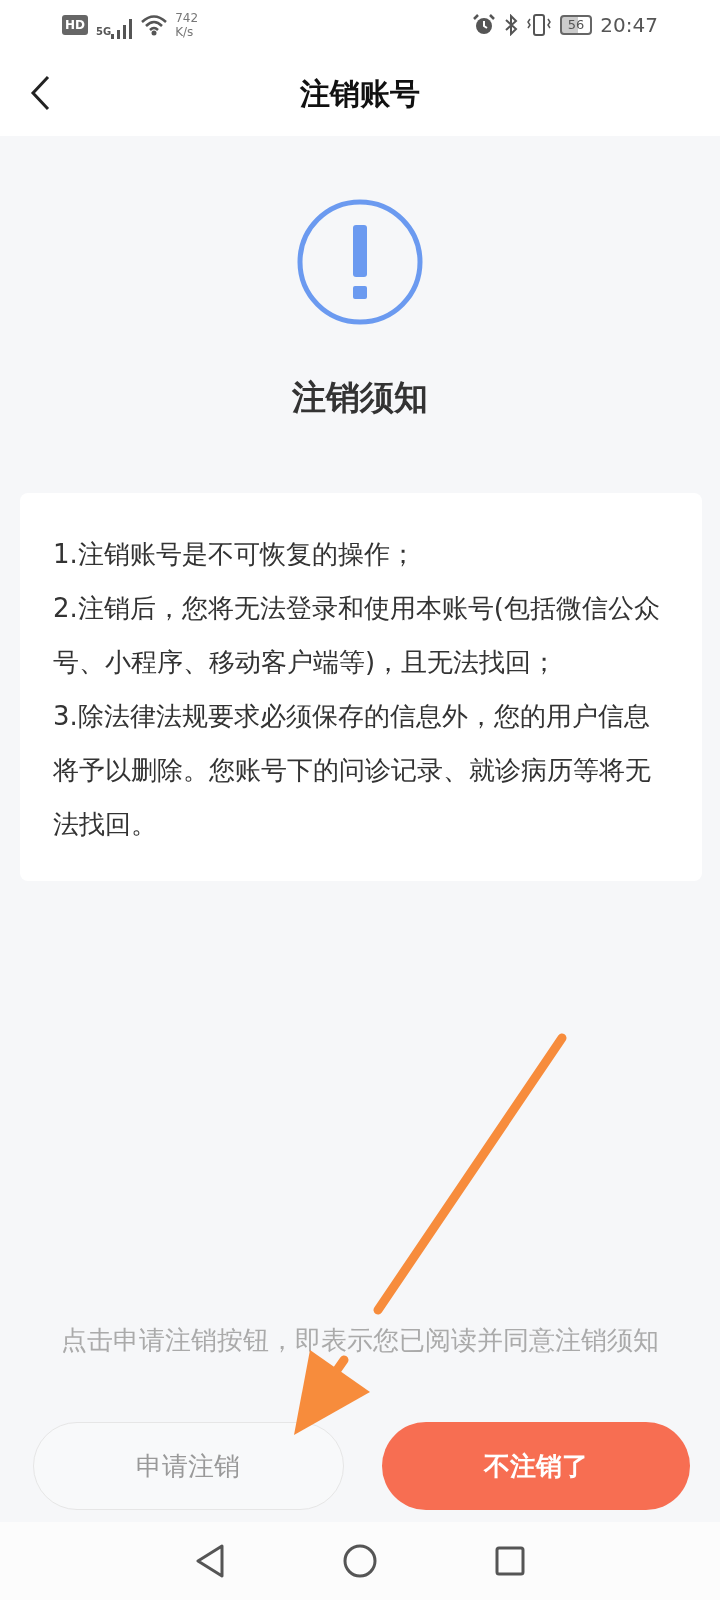 This screenshot has width=720, height=1600. I want to click on notice-item: 3.除法律法规要求必须保存的信息外，您的用户信息将予以删除。您账号下的问诊记录、就诊病历等将无法找回。, so click(352, 770).